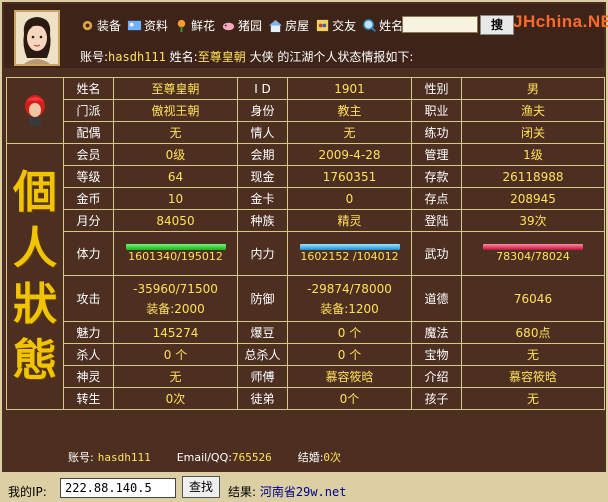 The height and width of the screenshot is (502, 608). I want to click on label-monthly: 月分, so click(88, 220).